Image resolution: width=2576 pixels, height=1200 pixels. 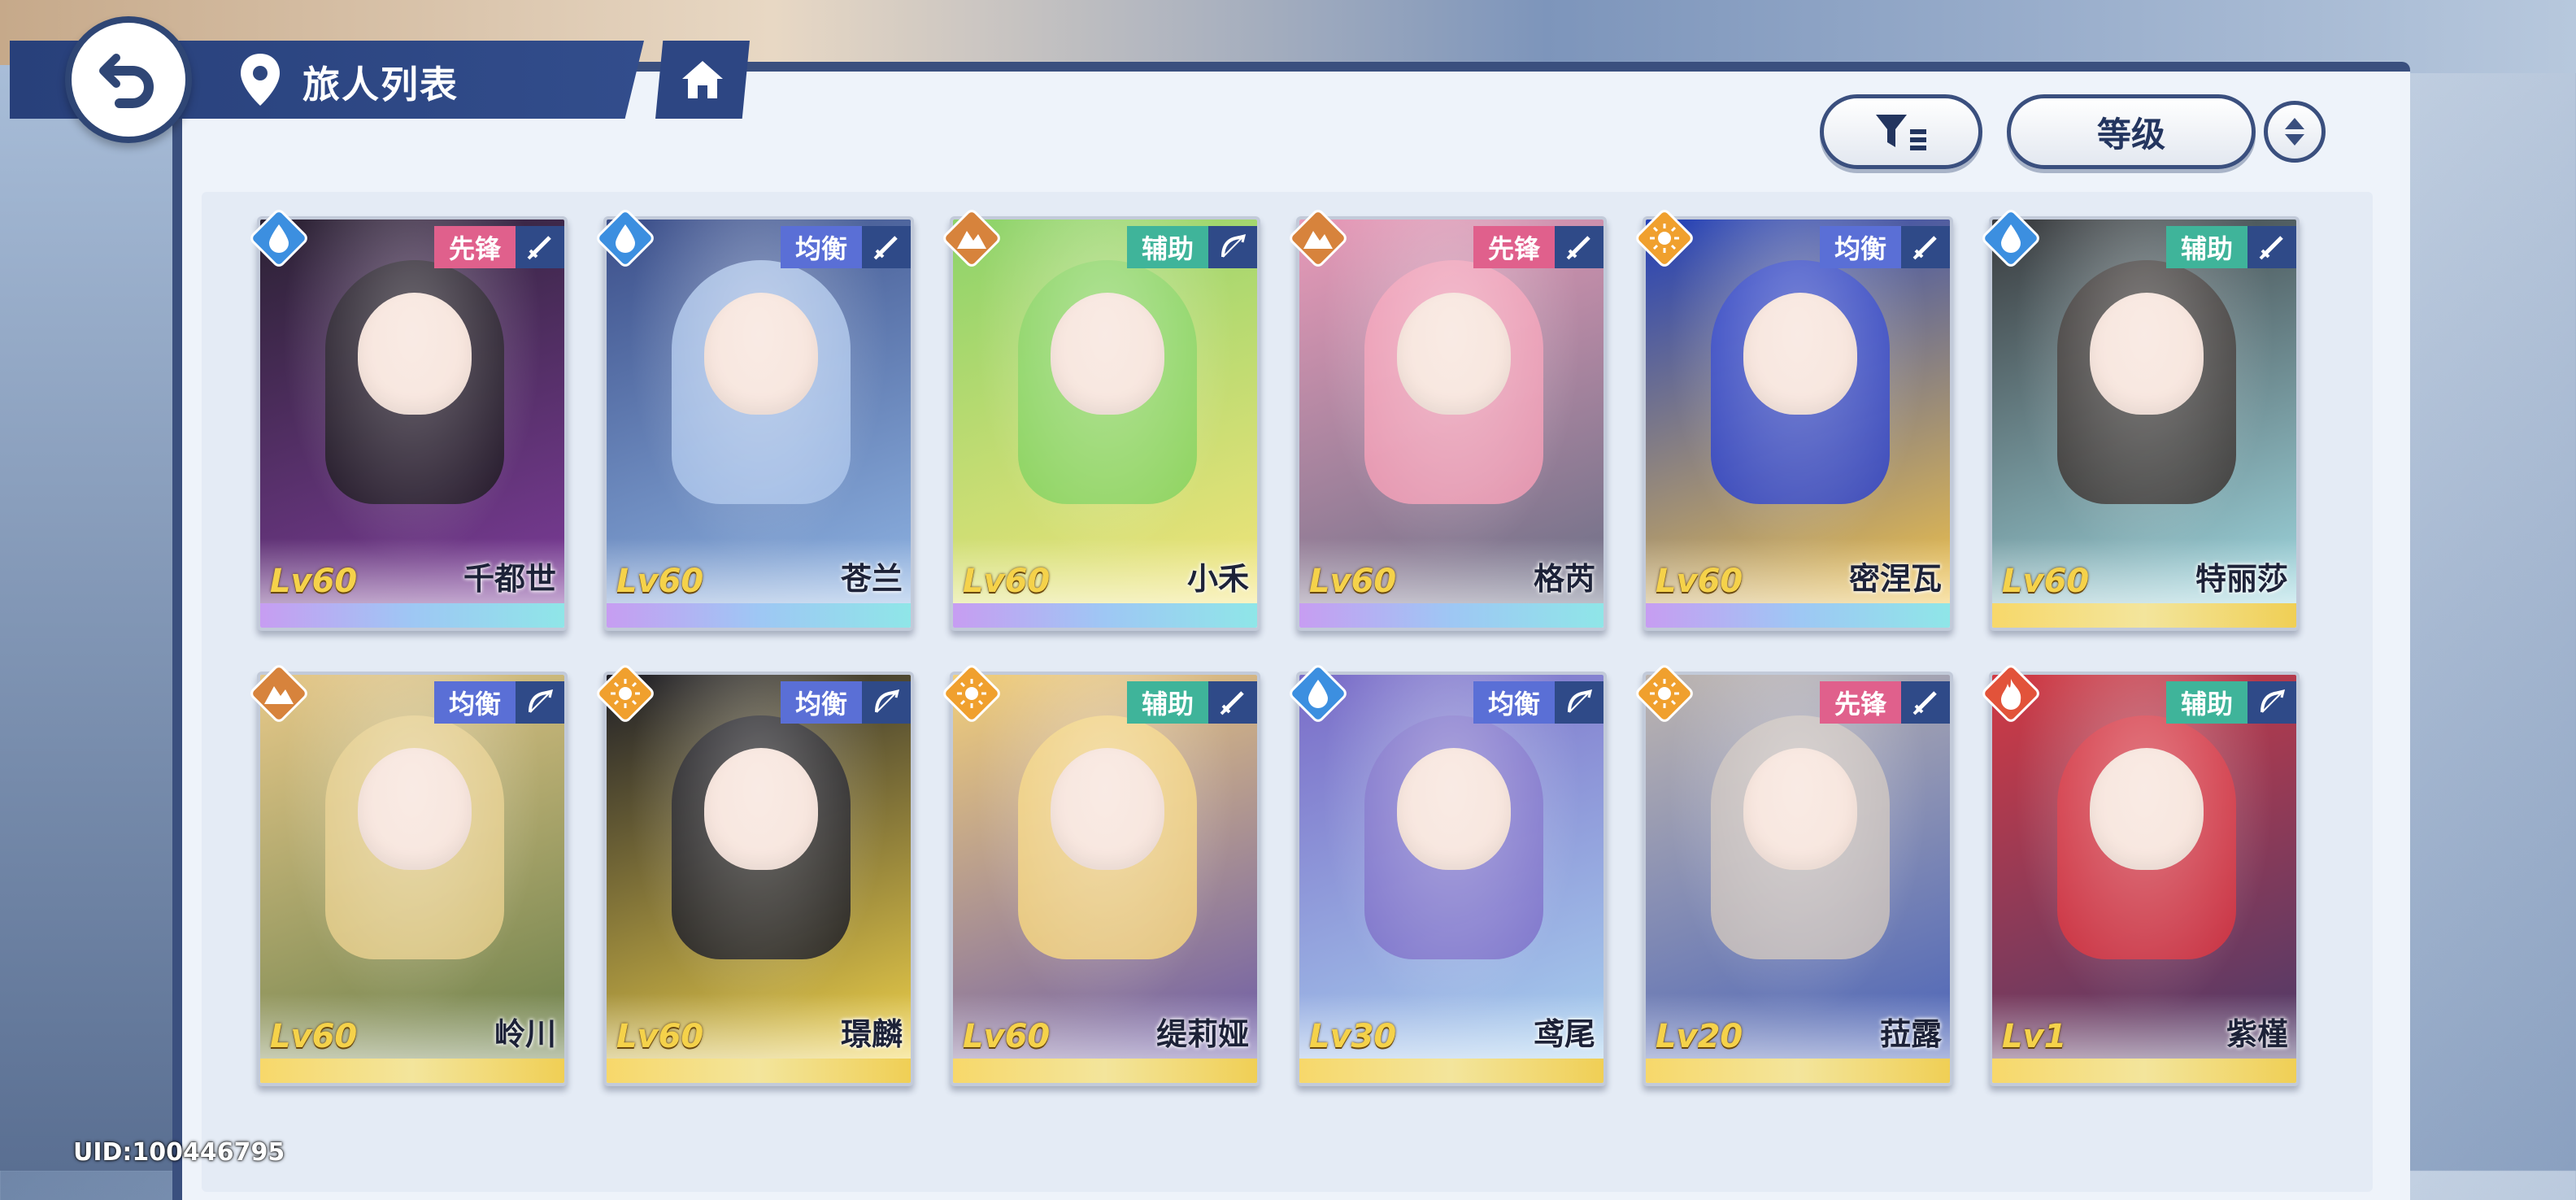 I want to click on sort-descending-icon, so click(x=2294, y=140).